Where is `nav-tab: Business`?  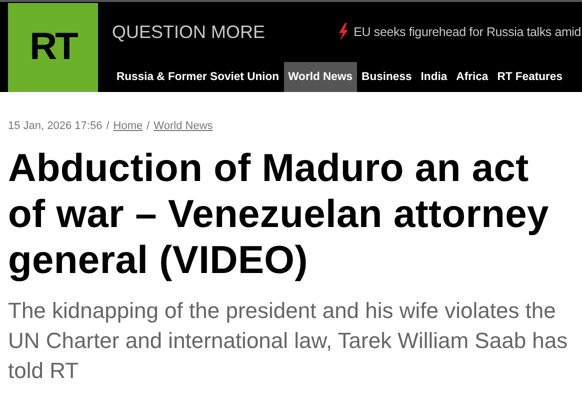
nav-tab: Business is located at coordinates (386, 77).